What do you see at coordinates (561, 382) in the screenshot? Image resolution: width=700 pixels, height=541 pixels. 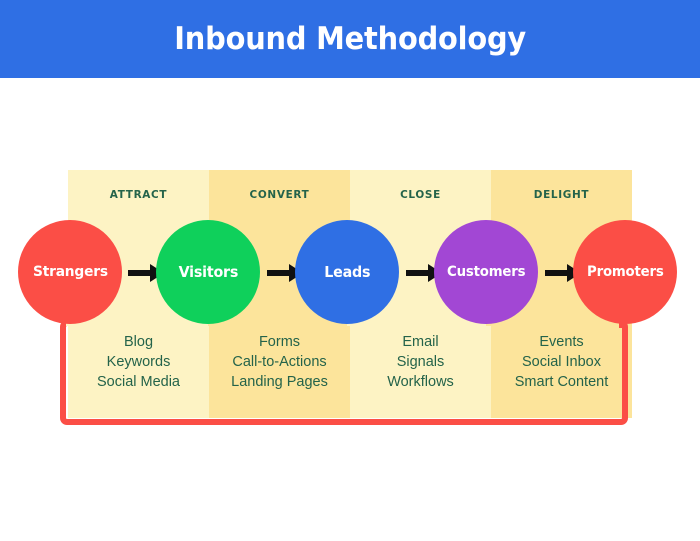 I see `stage-item: Smart Content` at bounding box center [561, 382].